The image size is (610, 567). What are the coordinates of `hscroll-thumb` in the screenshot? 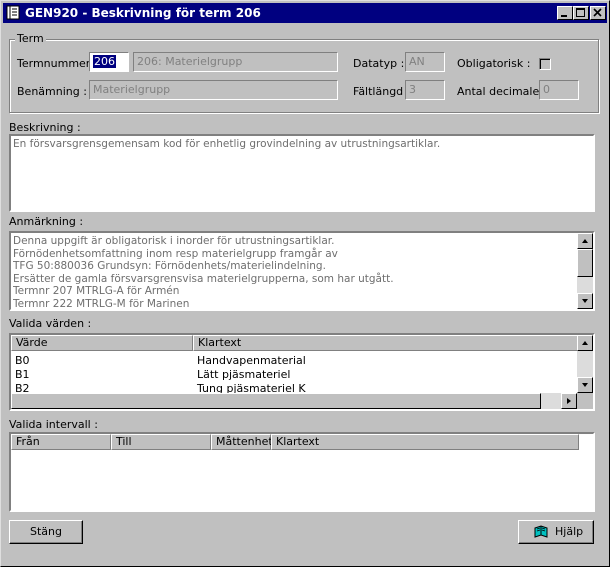 It's located at (276, 401).